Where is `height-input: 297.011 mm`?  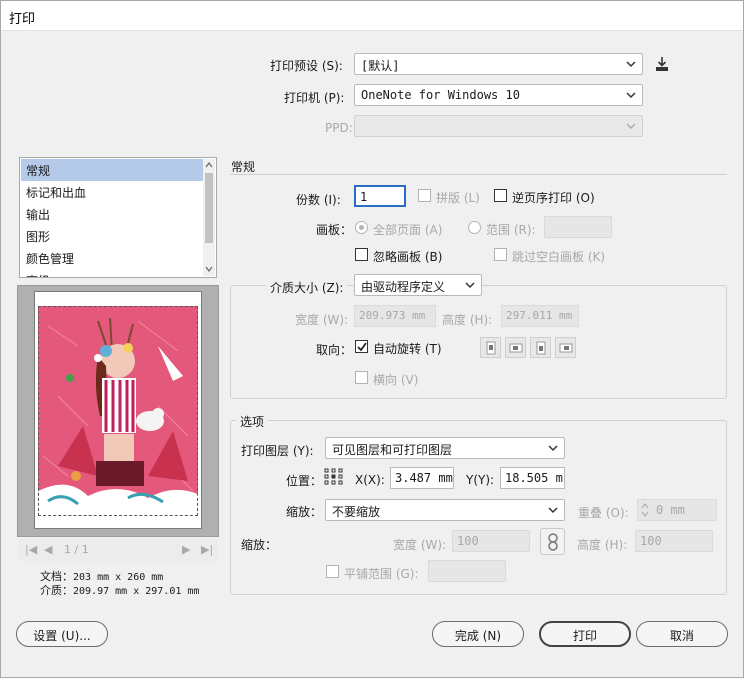 height-input: 297.011 mm is located at coordinates (540, 316).